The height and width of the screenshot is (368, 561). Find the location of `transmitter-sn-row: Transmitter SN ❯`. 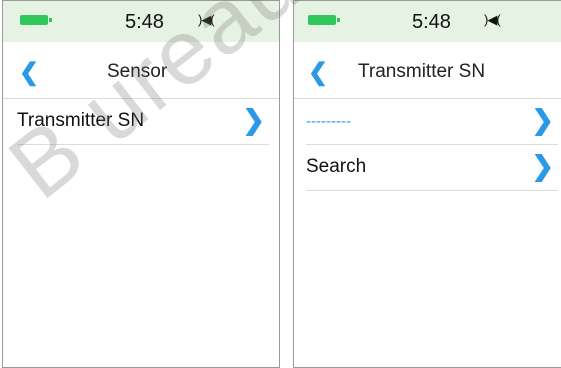

transmitter-sn-row: Transmitter SN ❯ is located at coordinates (143, 122).